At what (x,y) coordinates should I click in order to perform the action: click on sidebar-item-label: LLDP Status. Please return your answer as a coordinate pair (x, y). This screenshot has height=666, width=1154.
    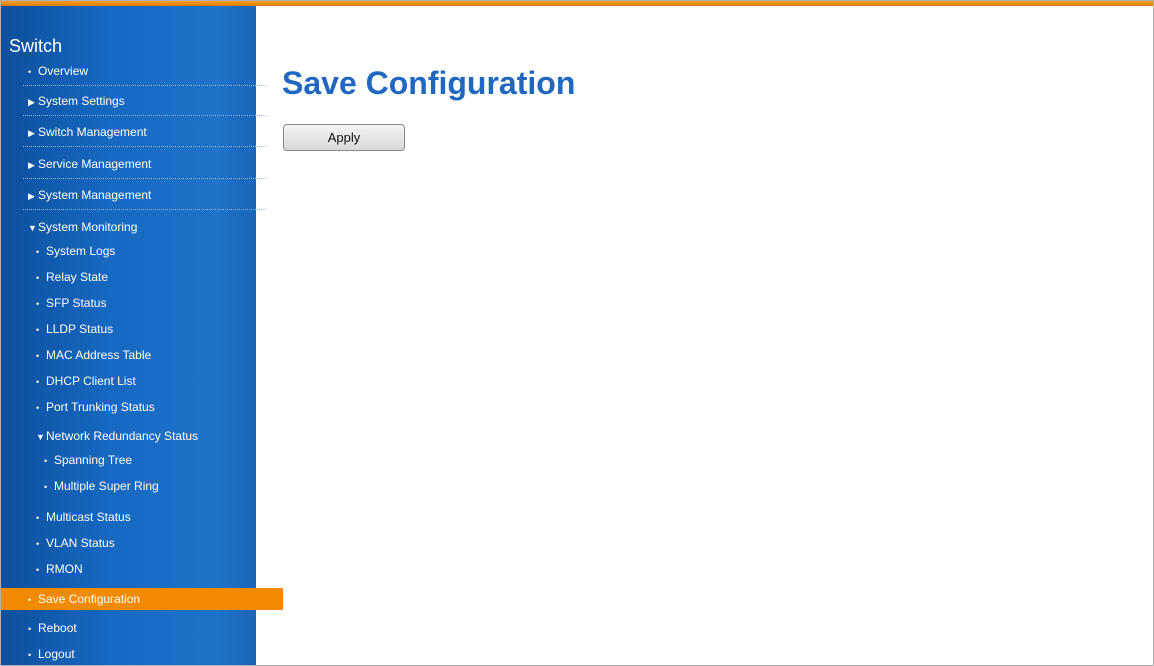
    Looking at the image, I should click on (80, 329).